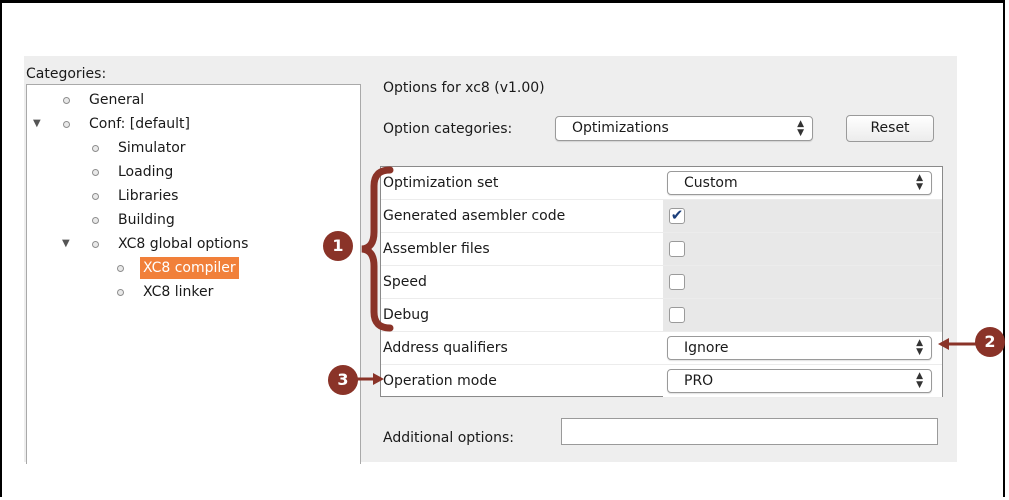 This screenshot has height=500, width=1009. Describe the element at coordinates (139, 124) in the screenshot. I see `tree-item-label: Conf: [default]` at that location.